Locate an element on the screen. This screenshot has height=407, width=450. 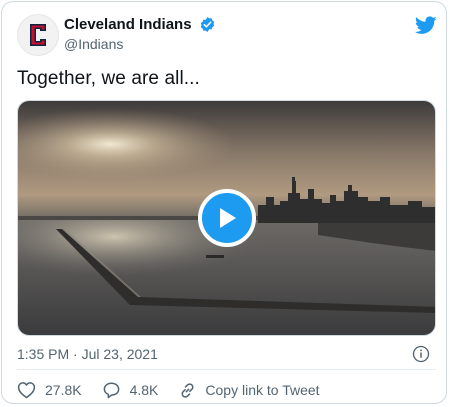
play-icon is located at coordinates (228, 218).